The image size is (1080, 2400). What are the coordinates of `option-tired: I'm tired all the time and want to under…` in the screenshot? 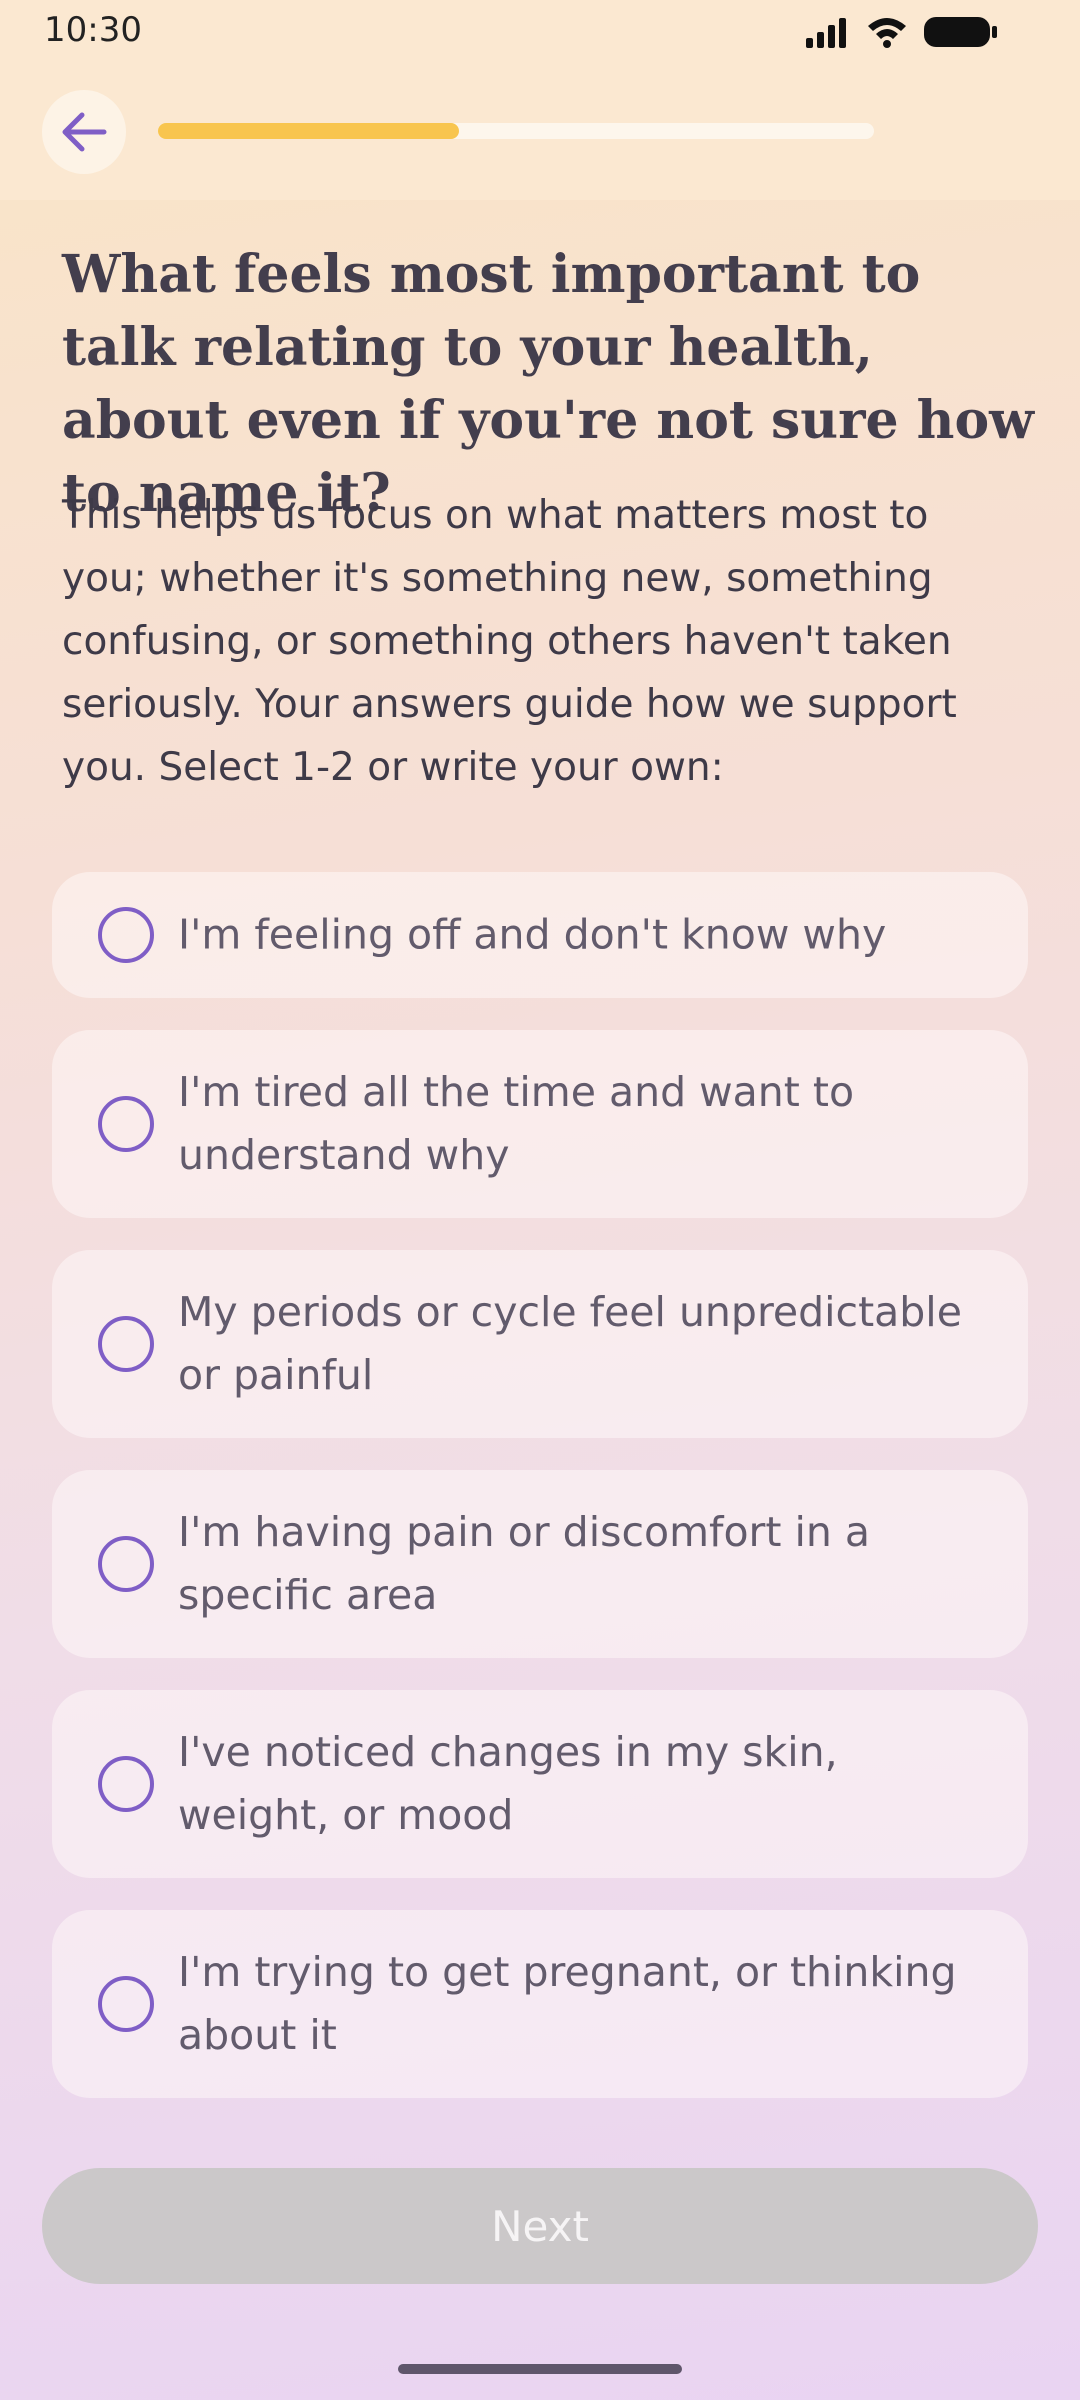 It's located at (540, 1124).